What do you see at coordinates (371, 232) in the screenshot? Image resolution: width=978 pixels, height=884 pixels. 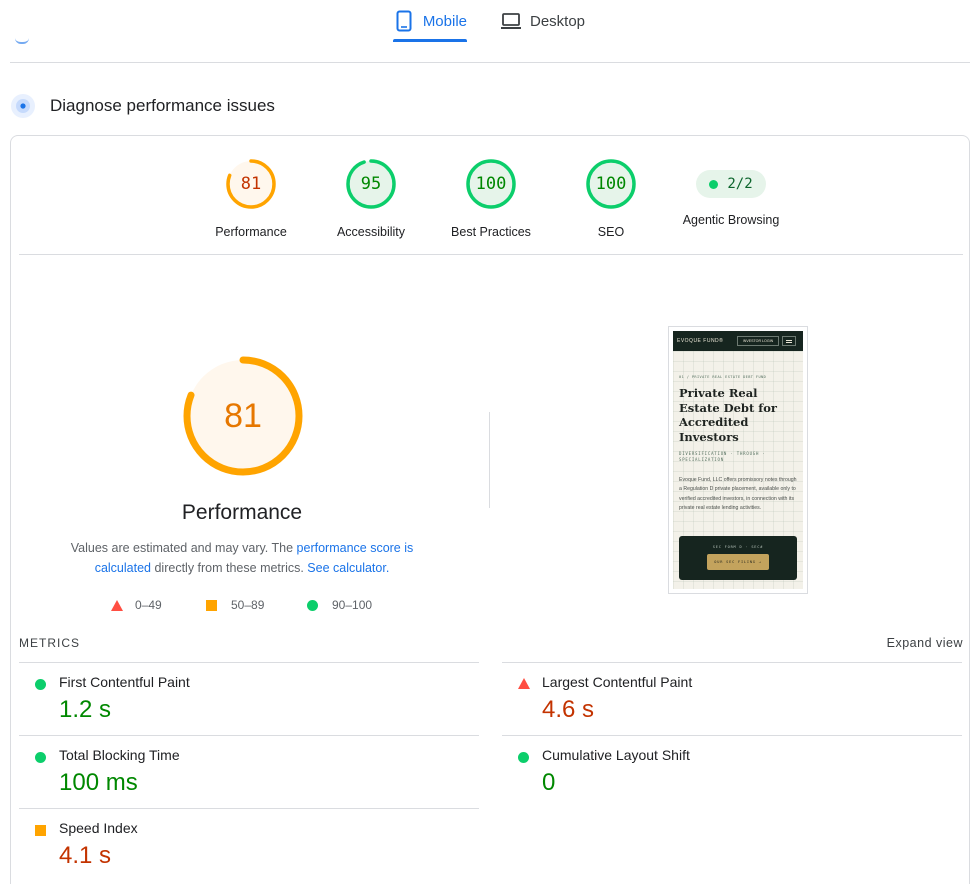 I see `gauge-accessibility-label: Accessibility` at bounding box center [371, 232].